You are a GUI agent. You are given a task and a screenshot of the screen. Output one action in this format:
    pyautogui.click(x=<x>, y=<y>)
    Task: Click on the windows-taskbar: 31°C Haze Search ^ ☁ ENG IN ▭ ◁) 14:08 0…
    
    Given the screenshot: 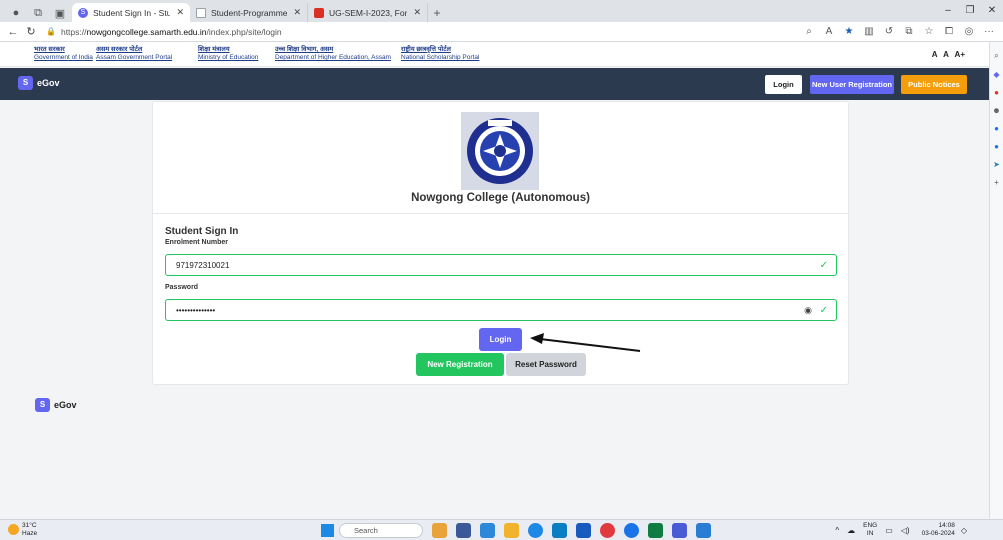 What is the action you would take?
    pyautogui.click(x=501, y=529)
    